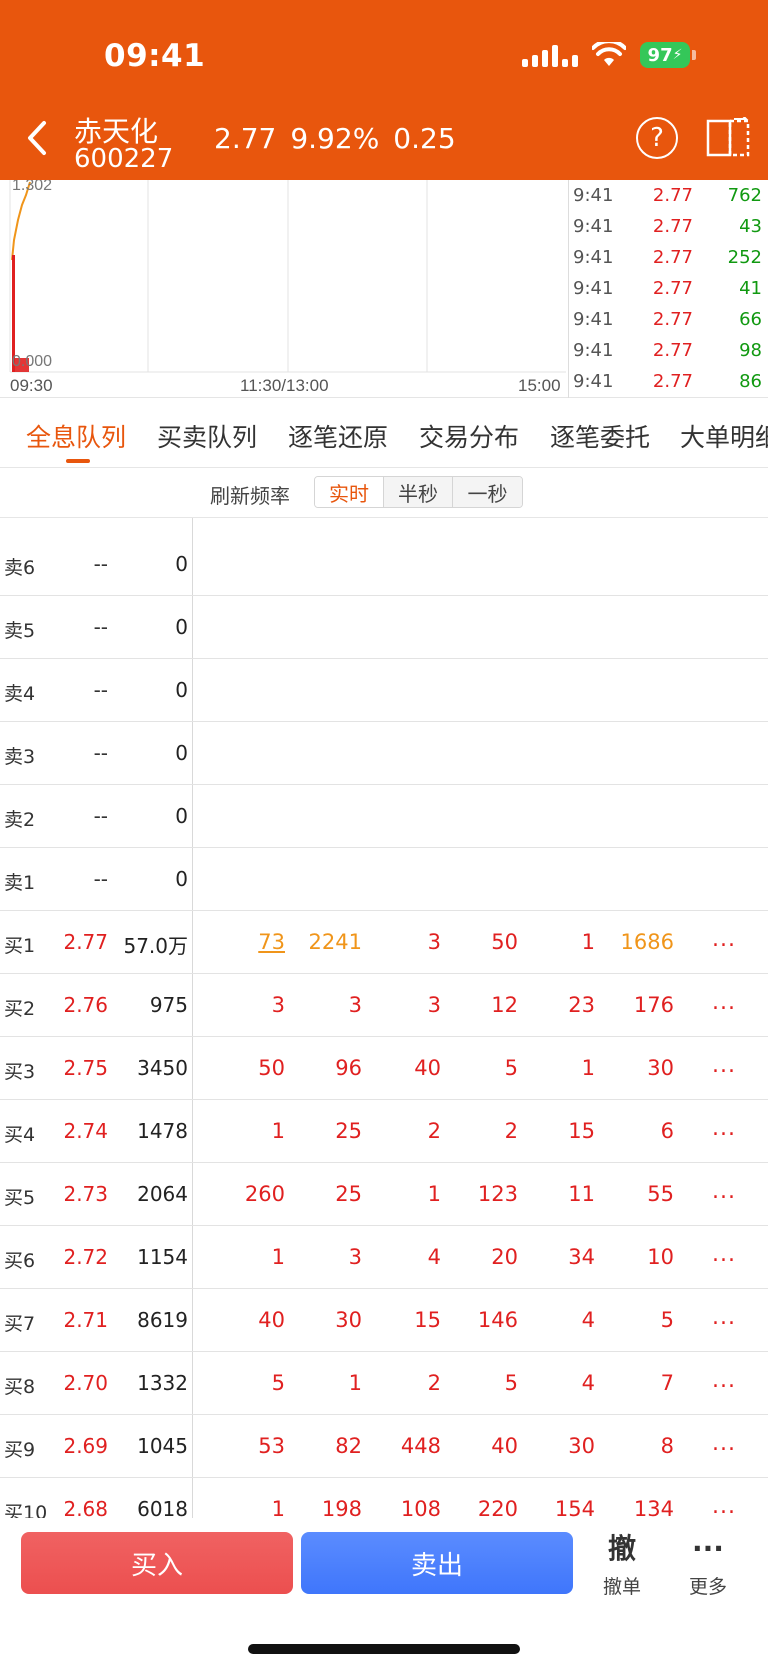 This screenshot has width=768, height=1669. I want to click on sell-level-row: 卖4 -- 0, so click(384, 690).